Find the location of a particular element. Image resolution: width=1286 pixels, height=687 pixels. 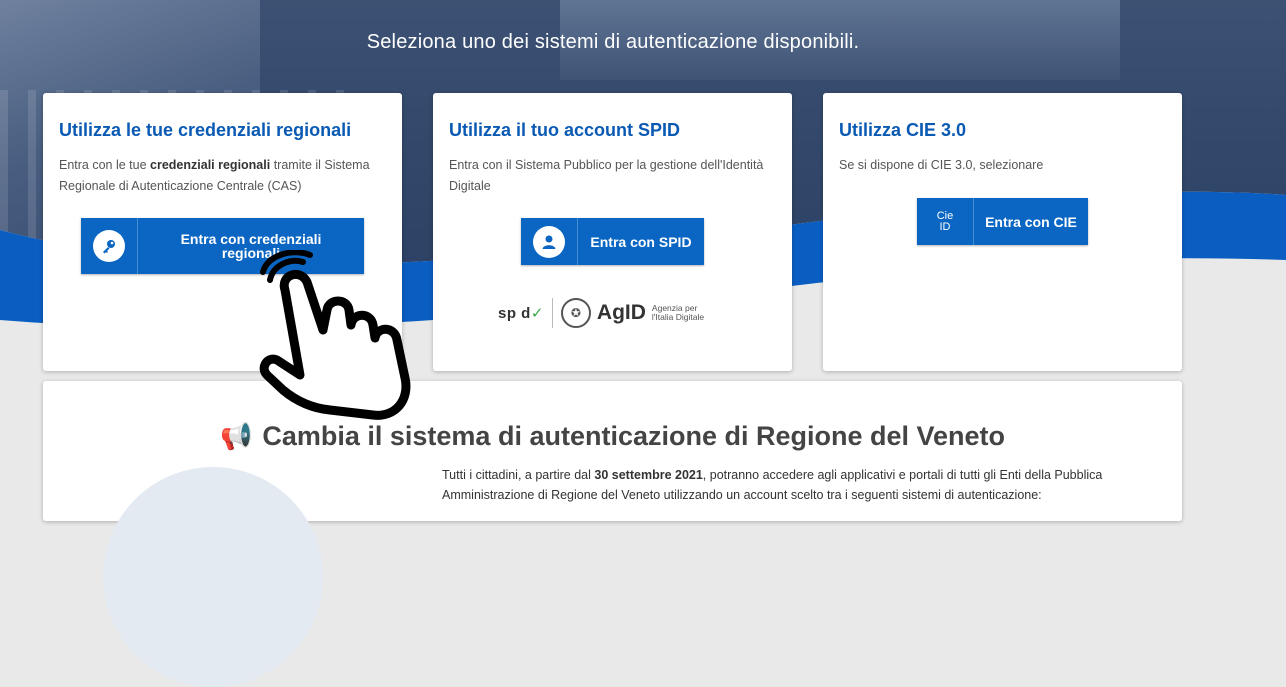

desc-prefix: Entra con le tue is located at coordinates (105, 165).